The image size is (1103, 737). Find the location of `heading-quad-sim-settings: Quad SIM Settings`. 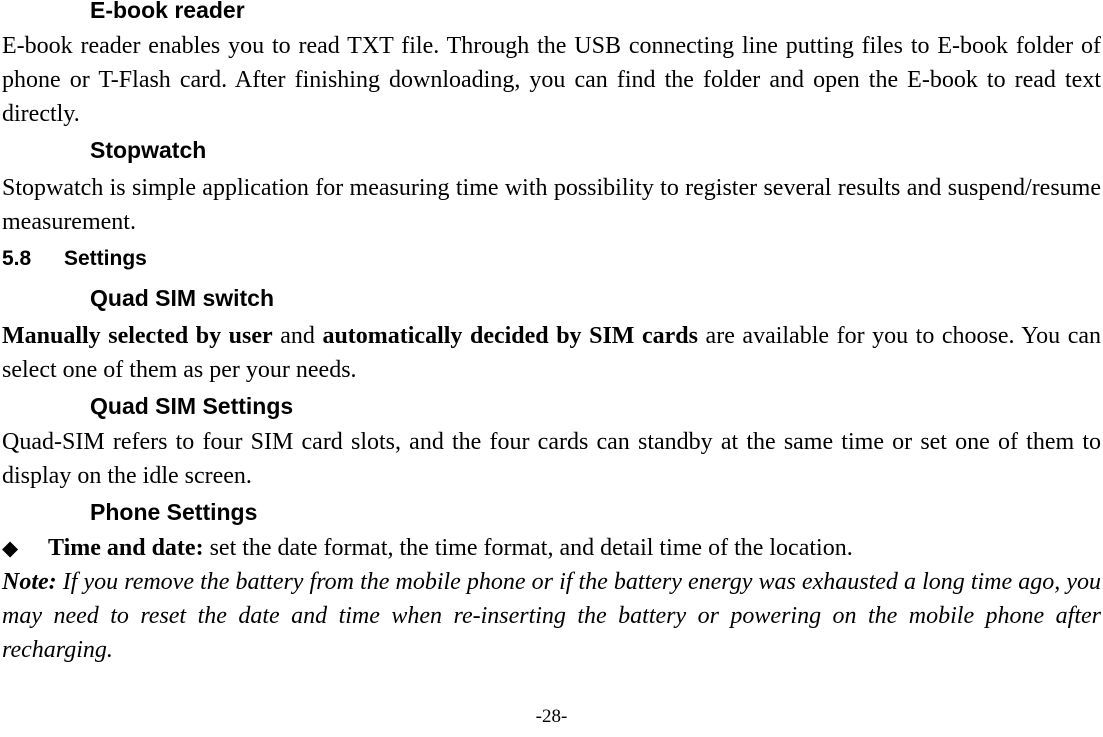

heading-quad-sim-settings: Quad SIM Settings is located at coordinates (192, 406).